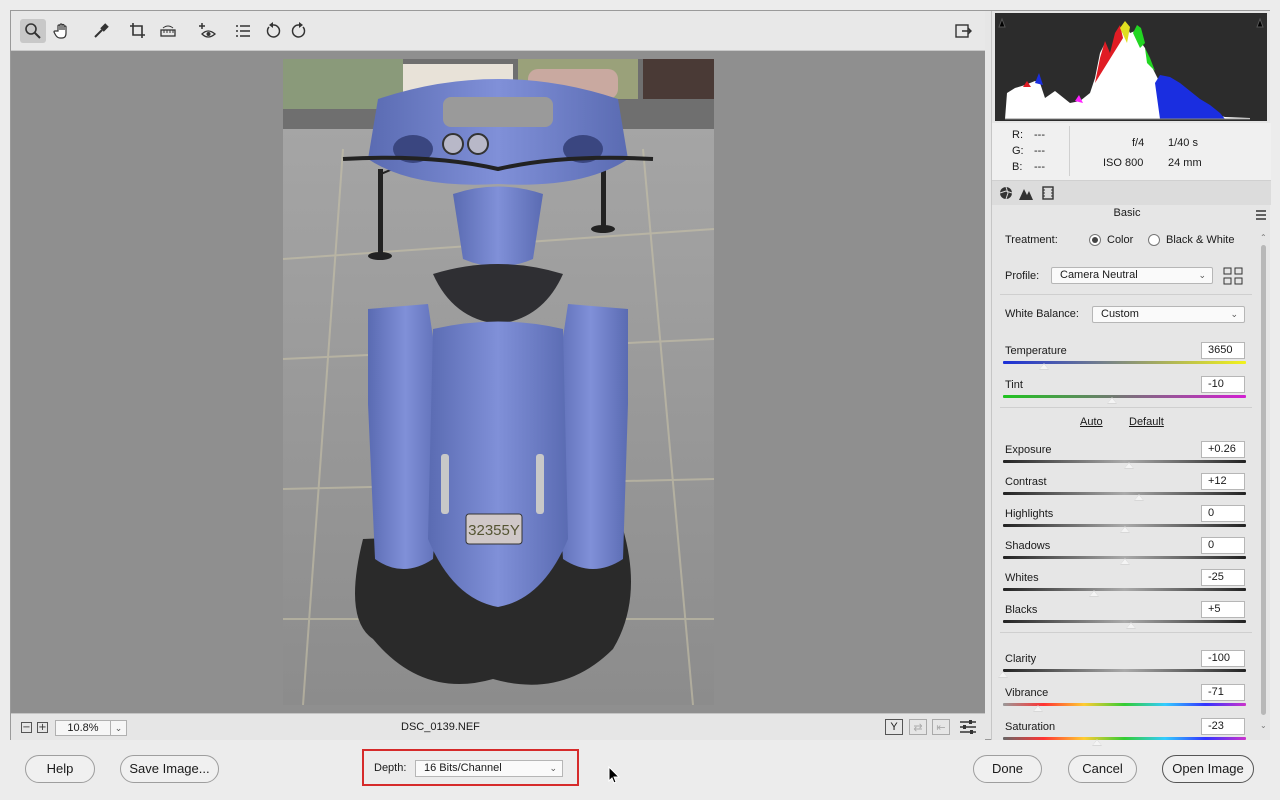  What do you see at coordinates (1006, 193) in the screenshot?
I see `basic-tab-icon` at bounding box center [1006, 193].